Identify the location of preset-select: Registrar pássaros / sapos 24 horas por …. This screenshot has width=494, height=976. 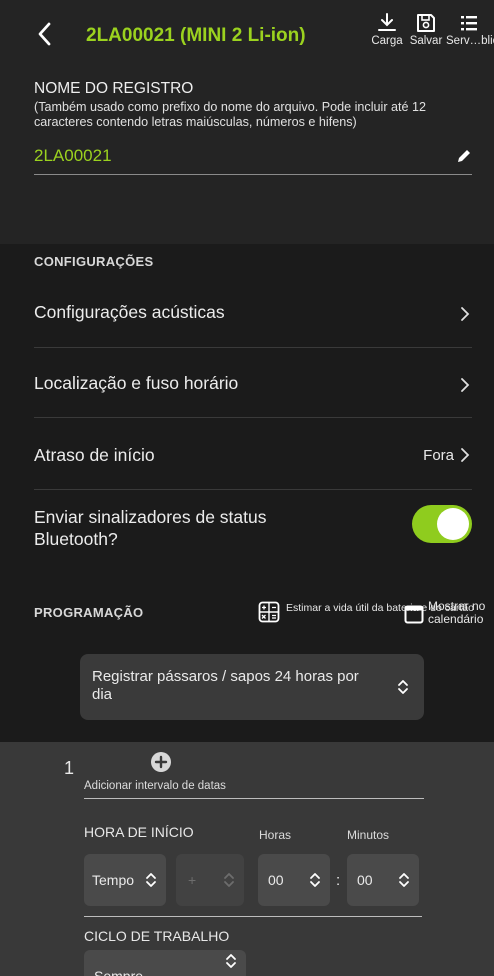
(252, 687).